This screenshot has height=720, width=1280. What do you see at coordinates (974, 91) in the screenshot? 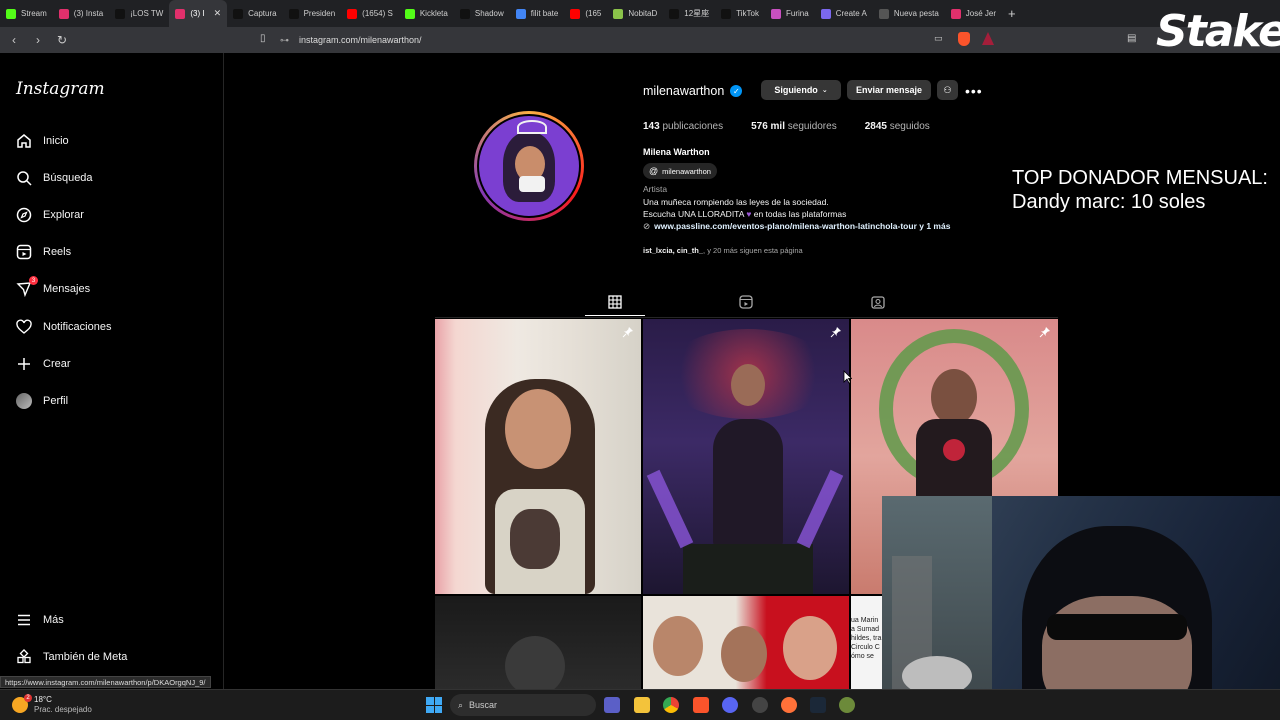
I see `more-options-icon: •••` at bounding box center [974, 91].